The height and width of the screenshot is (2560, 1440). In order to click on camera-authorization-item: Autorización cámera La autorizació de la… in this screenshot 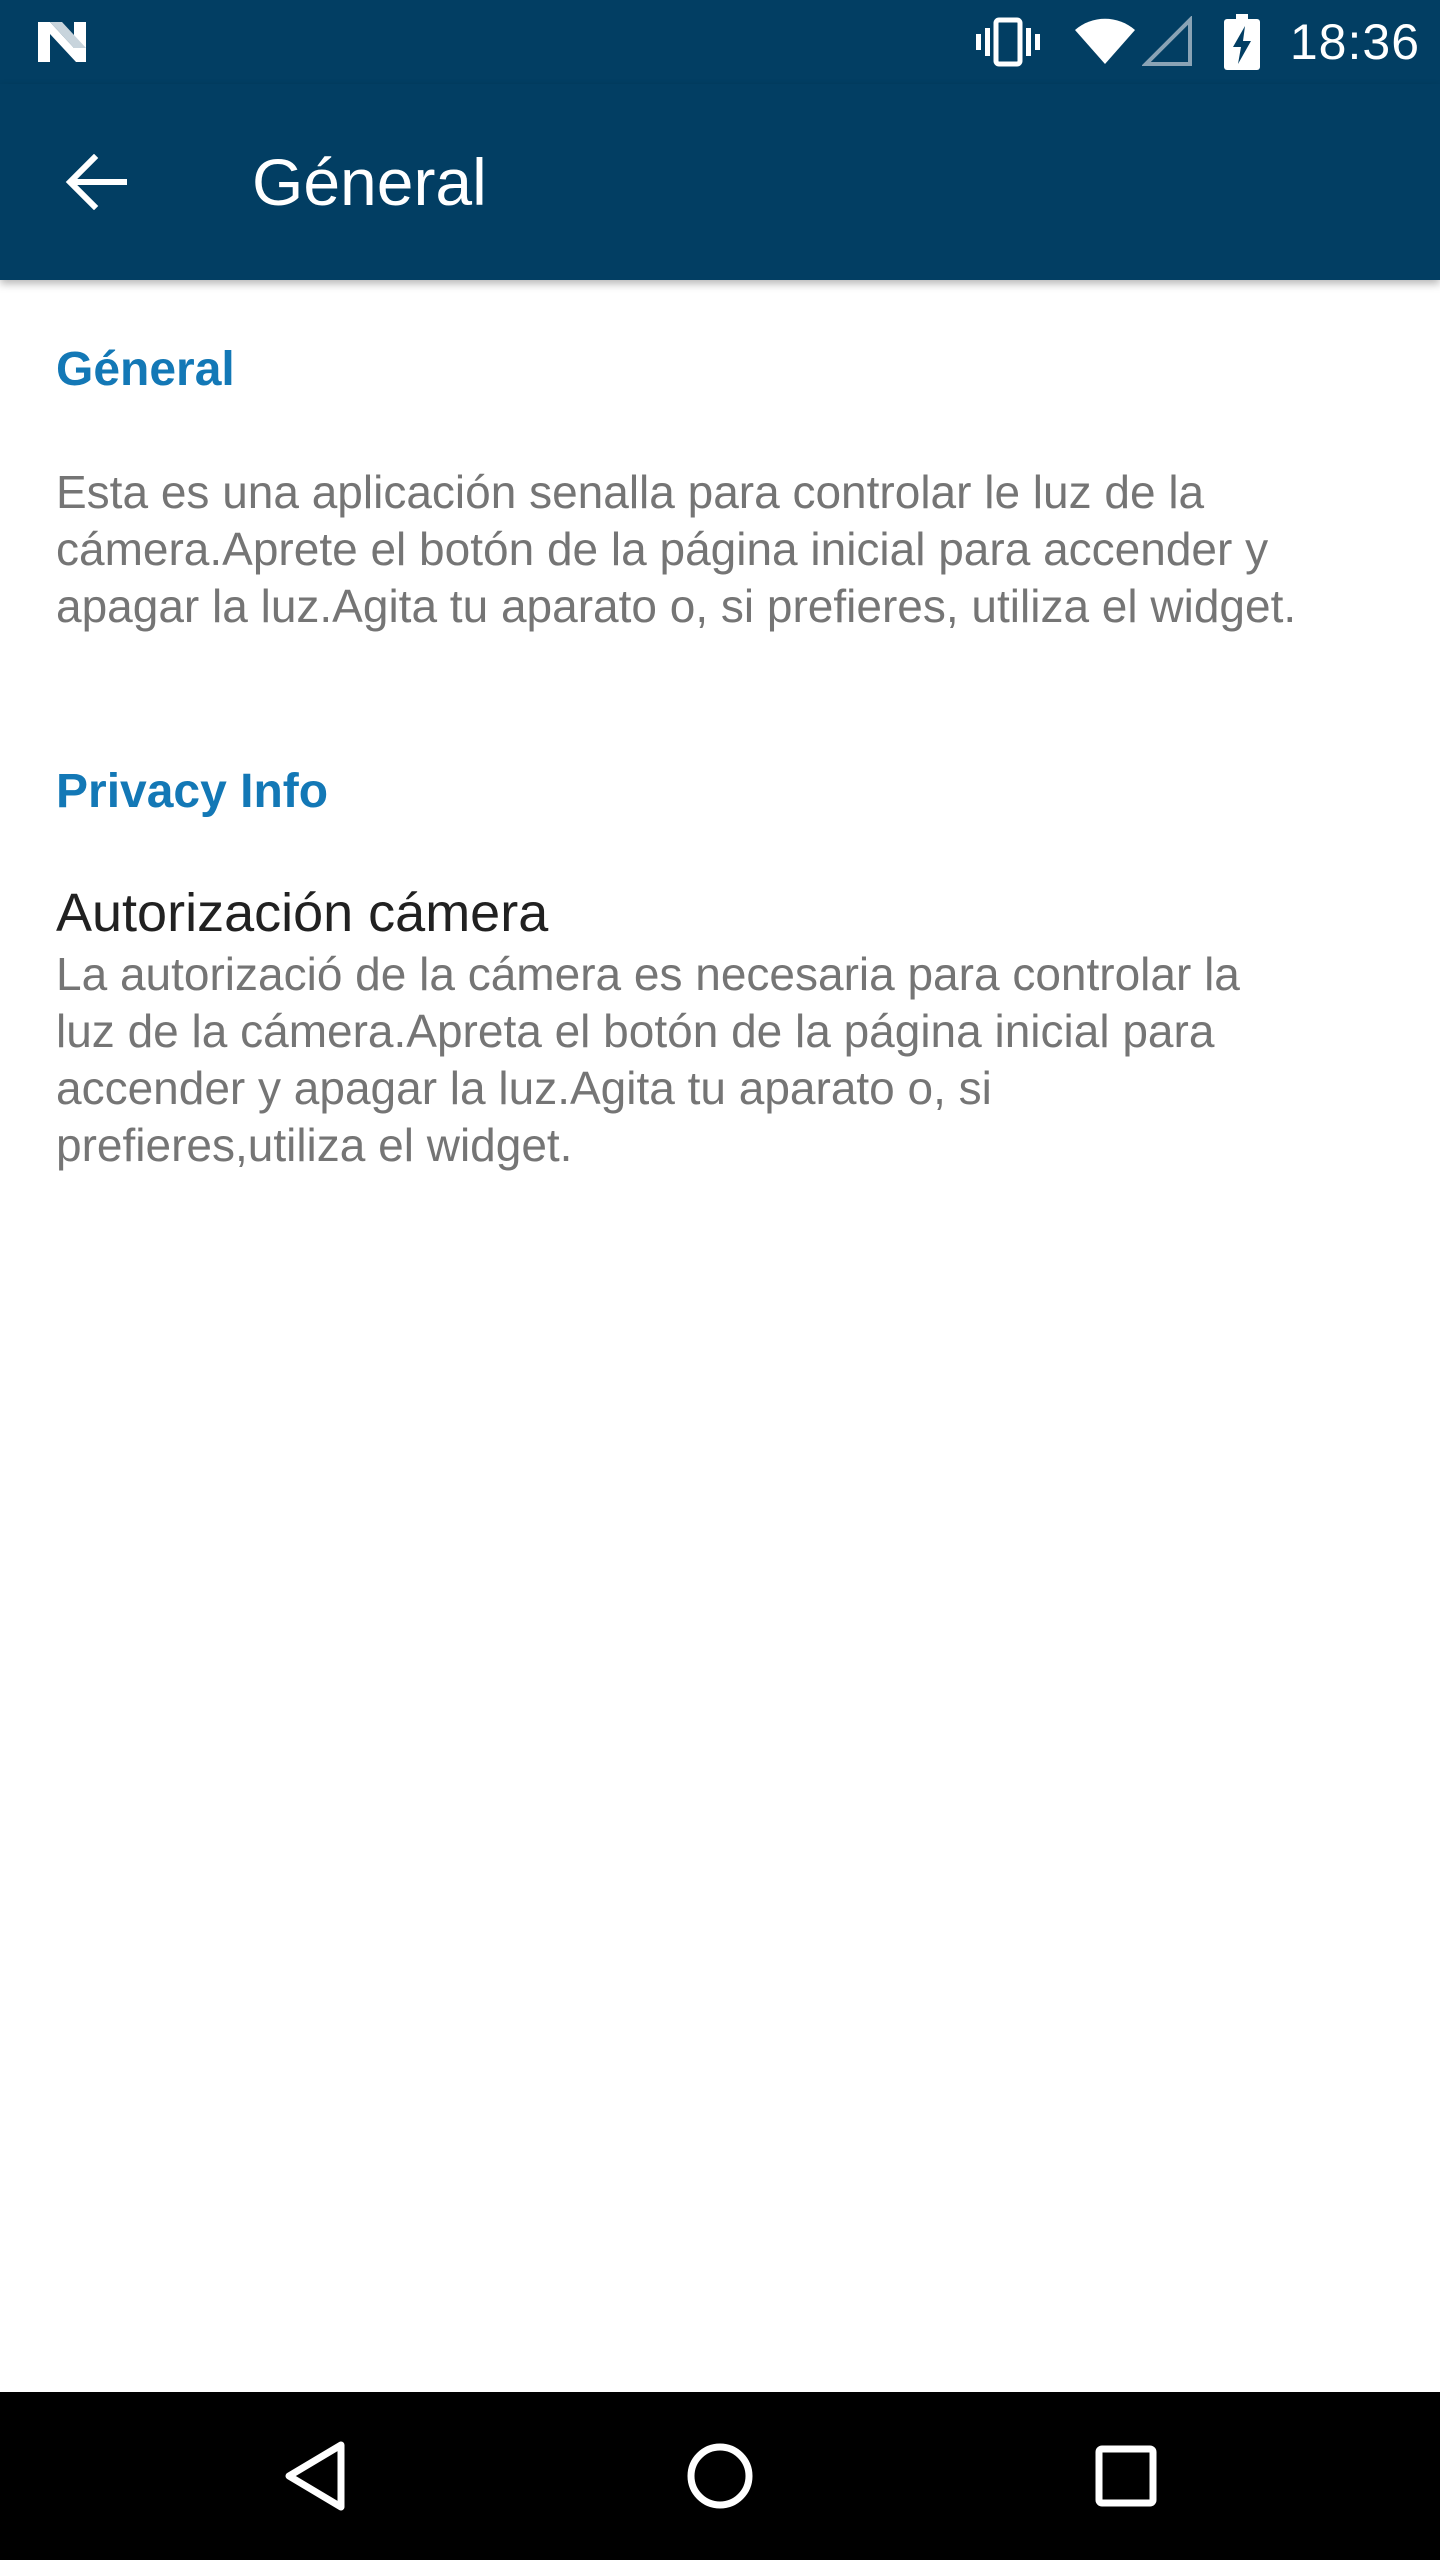, I will do `click(720, 1027)`.